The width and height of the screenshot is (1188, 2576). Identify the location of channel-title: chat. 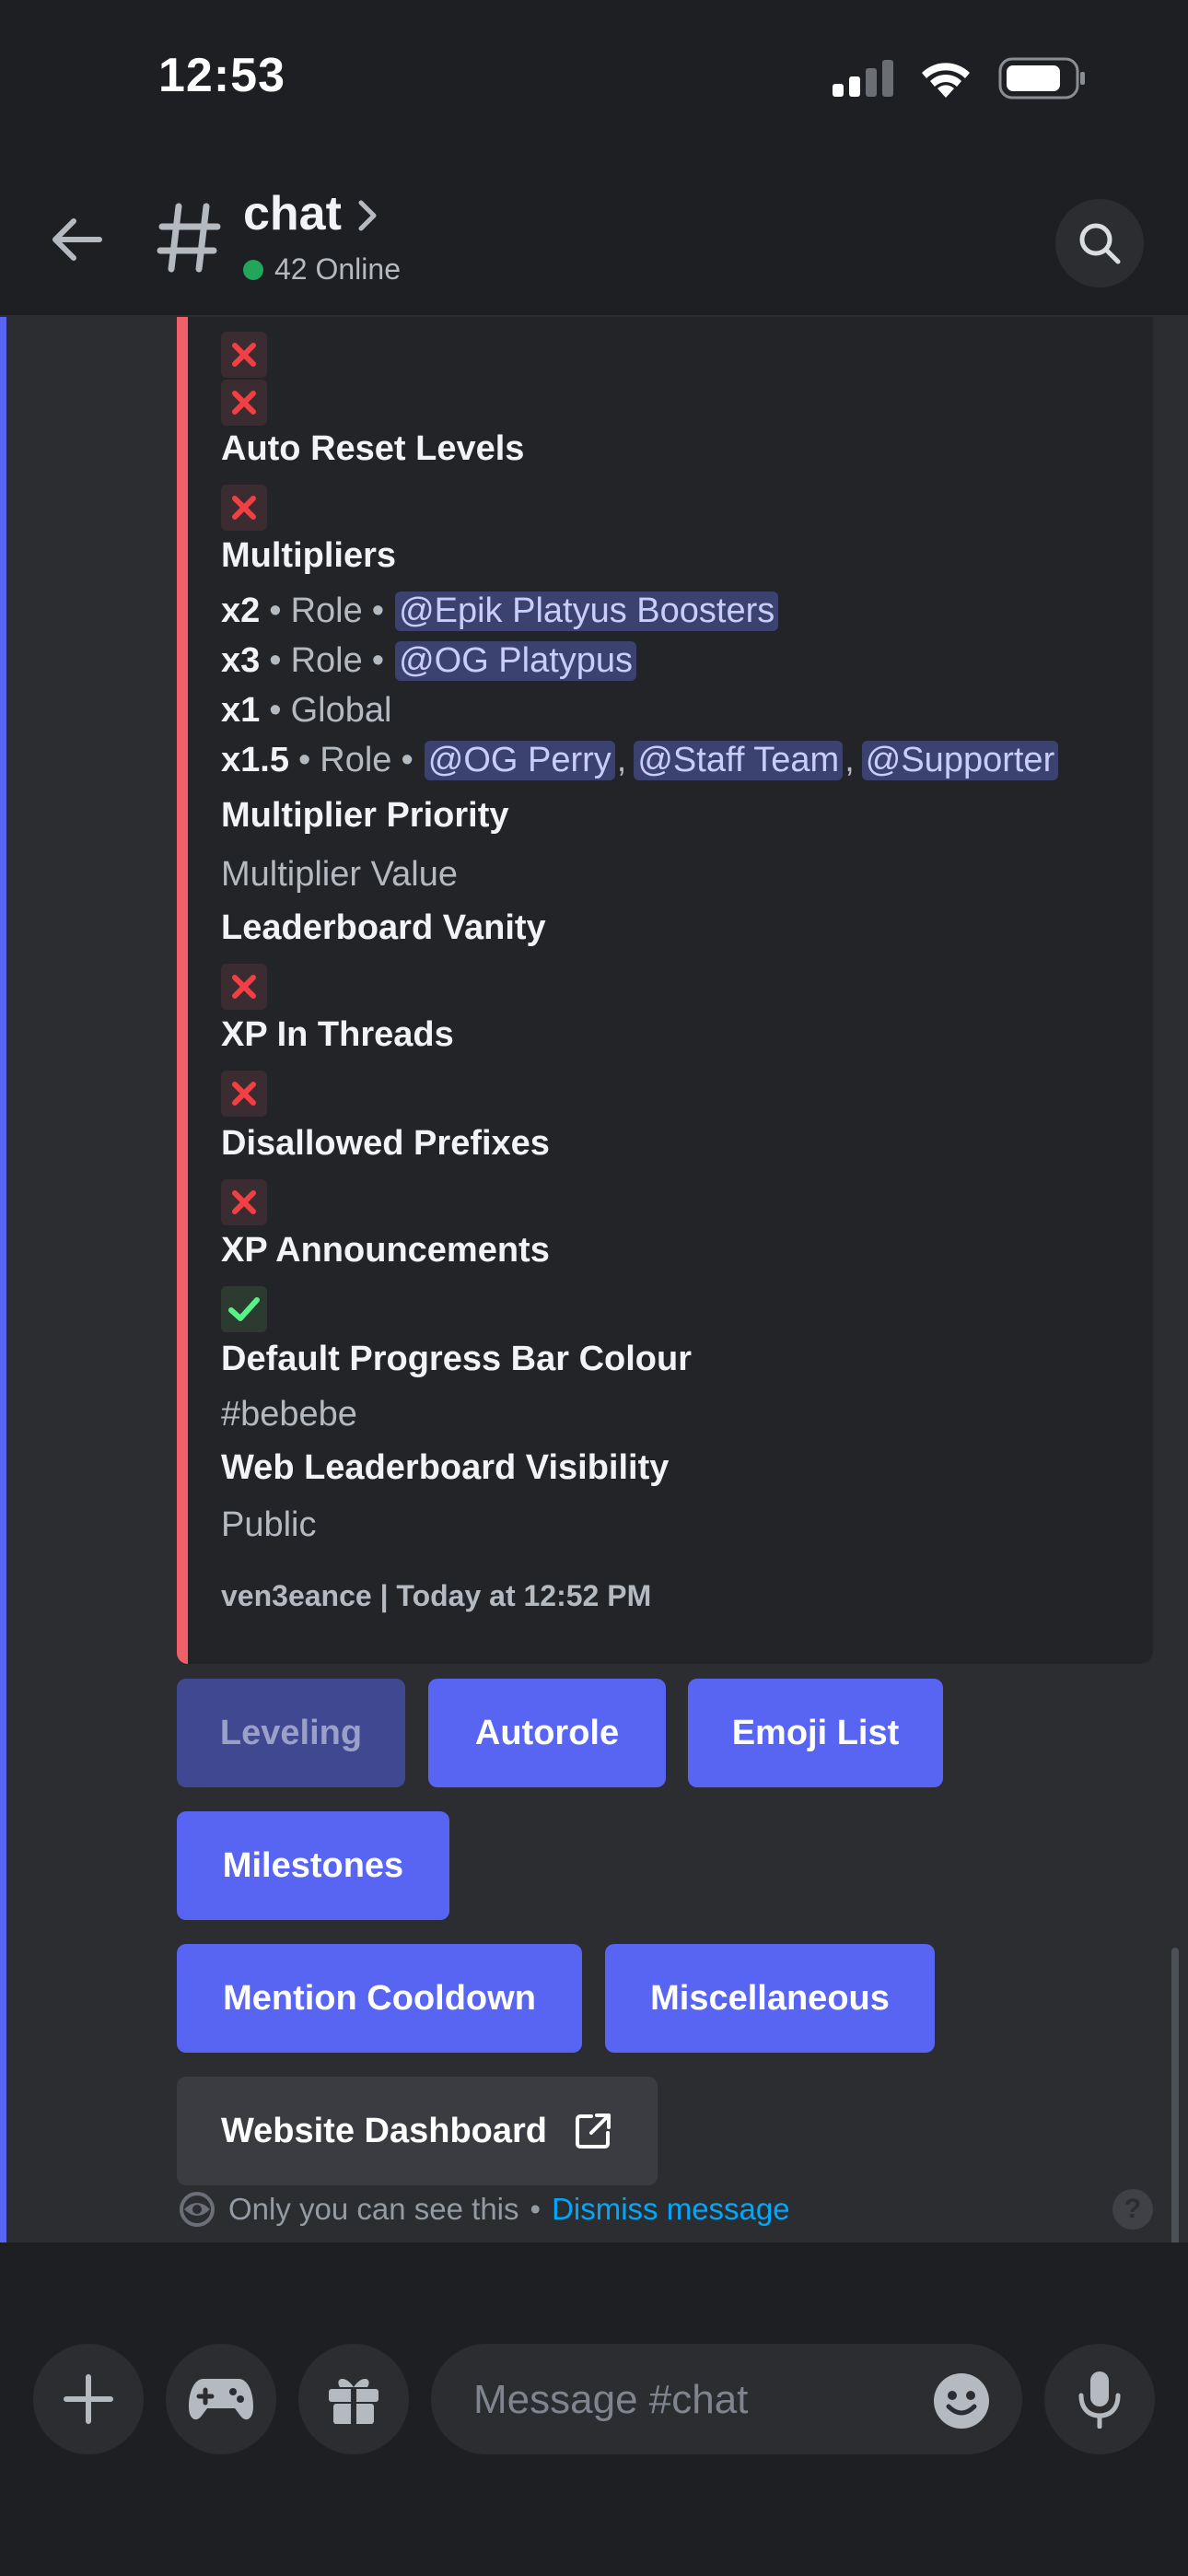
(292, 213).